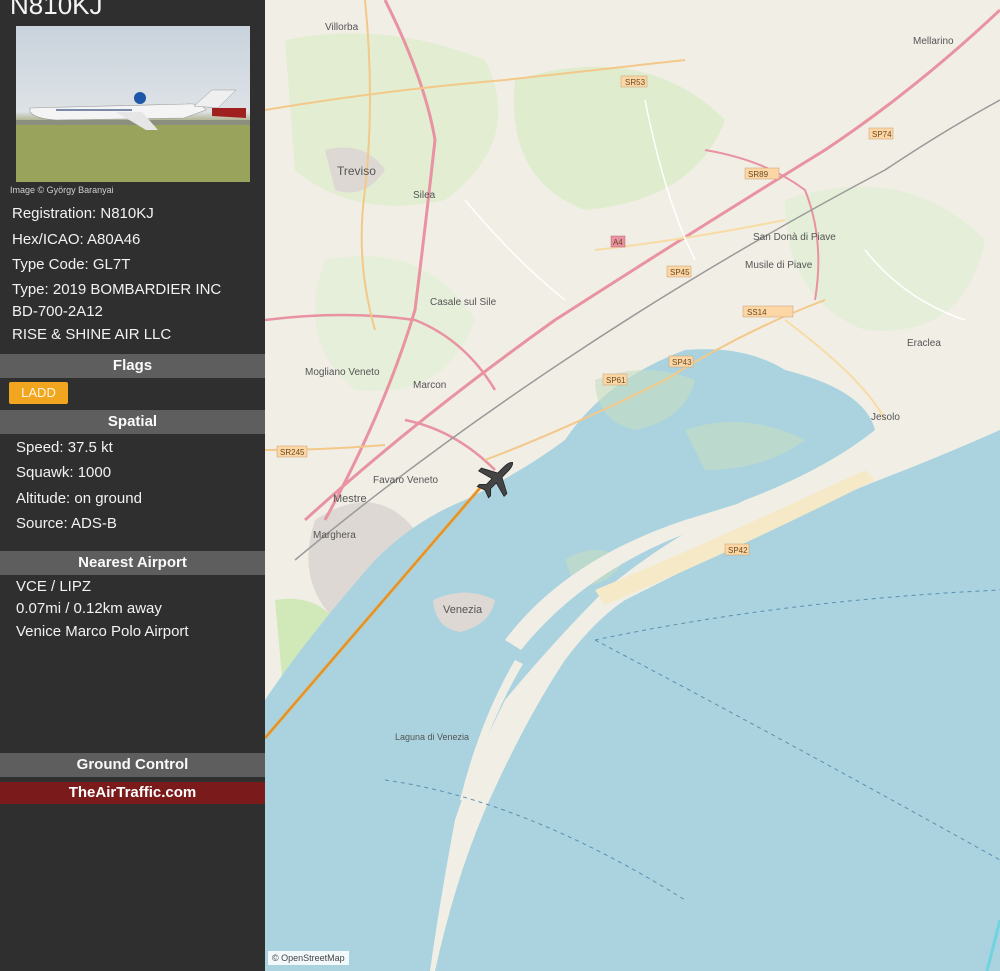 The height and width of the screenshot is (971, 1000). I want to click on aircraft-photo, so click(133, 104).